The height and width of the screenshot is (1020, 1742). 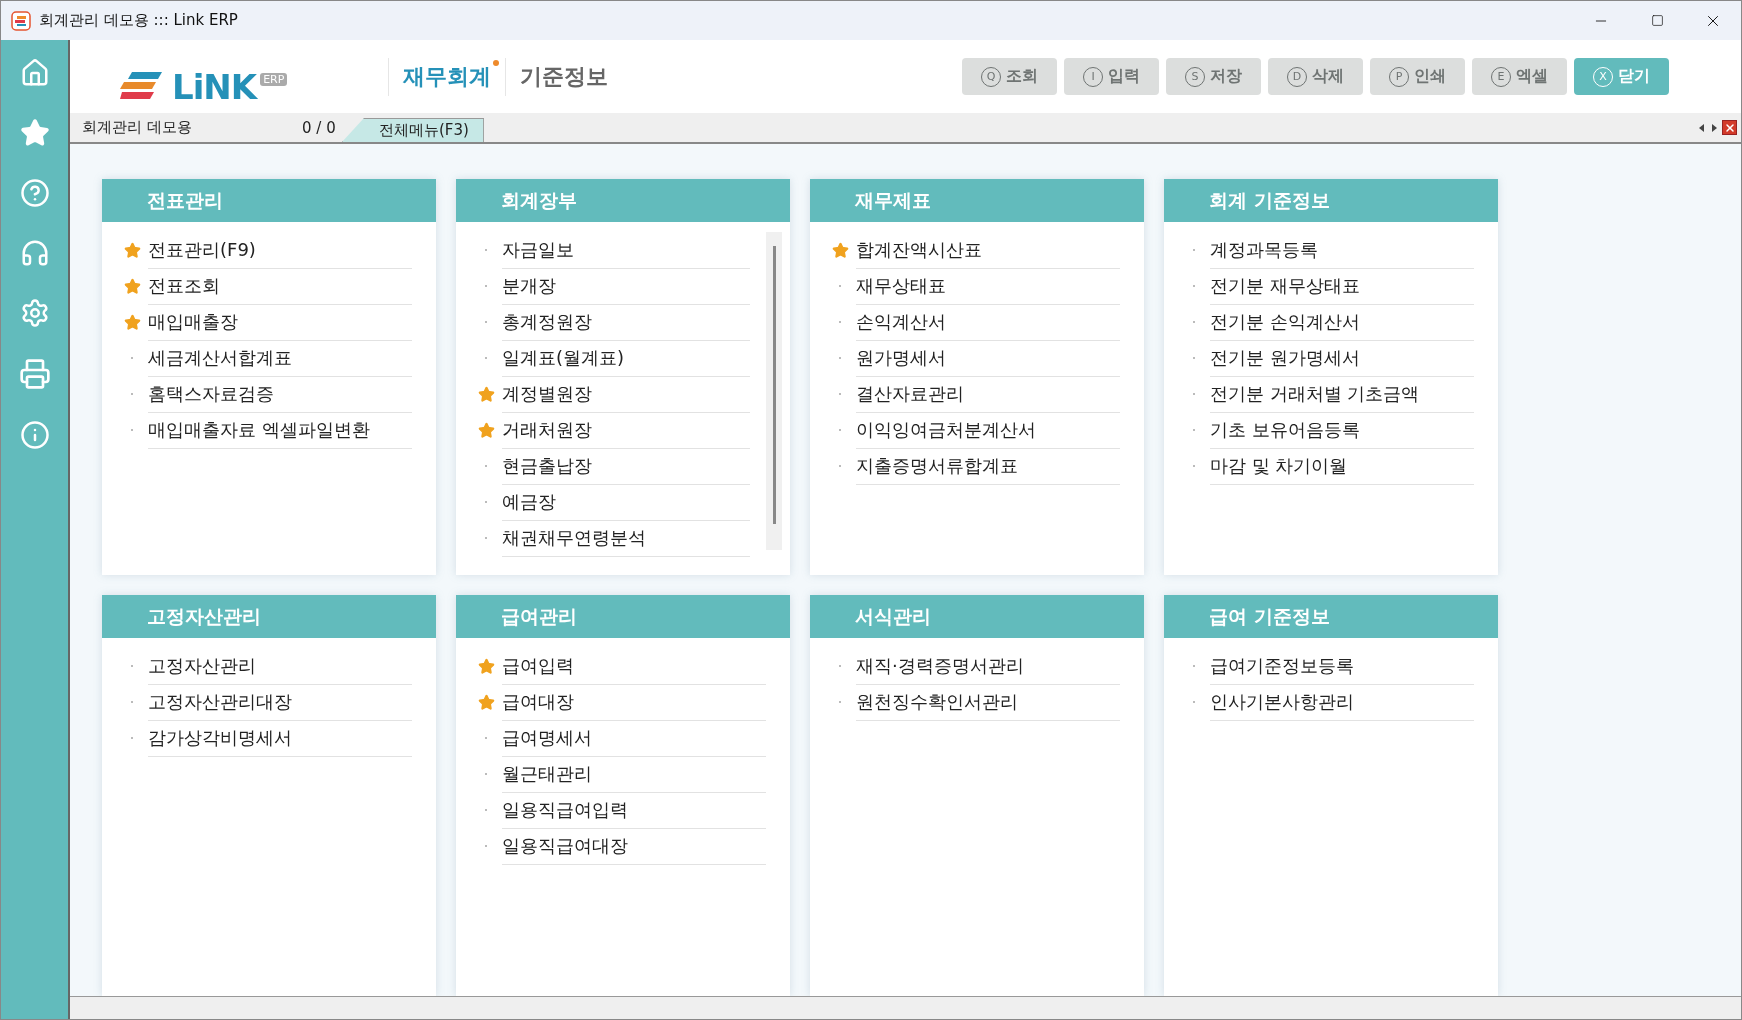 I want to click on close-tab-button, so click(x=1729, y=127).